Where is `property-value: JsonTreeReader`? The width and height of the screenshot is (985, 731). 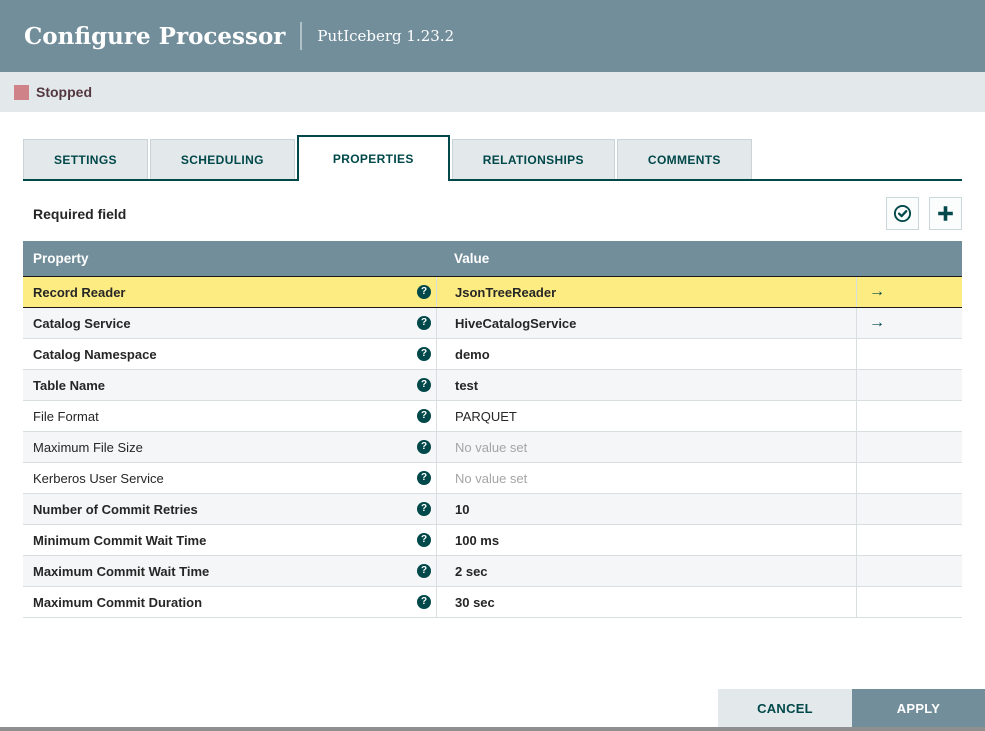
property-value: JsonTreeReader is located at coordinates (506, 292).